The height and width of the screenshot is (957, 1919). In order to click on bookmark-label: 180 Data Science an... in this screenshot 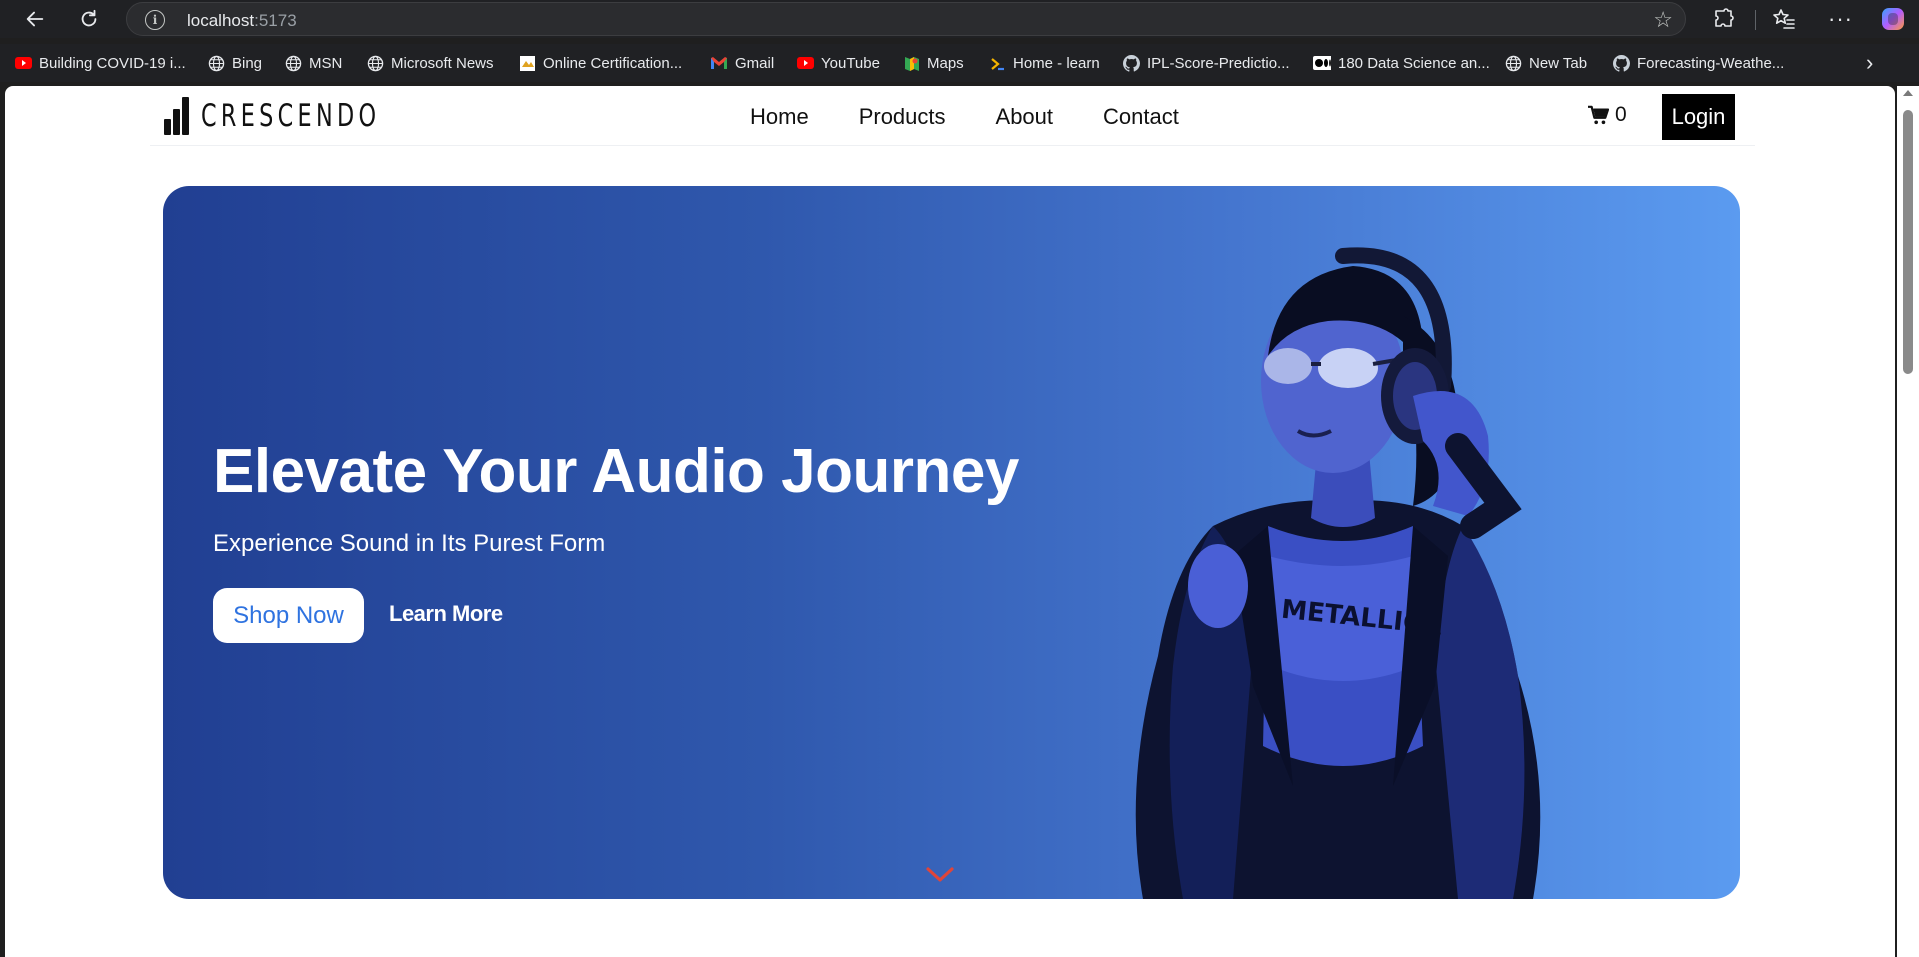, I will do `click(1414, 63)`.